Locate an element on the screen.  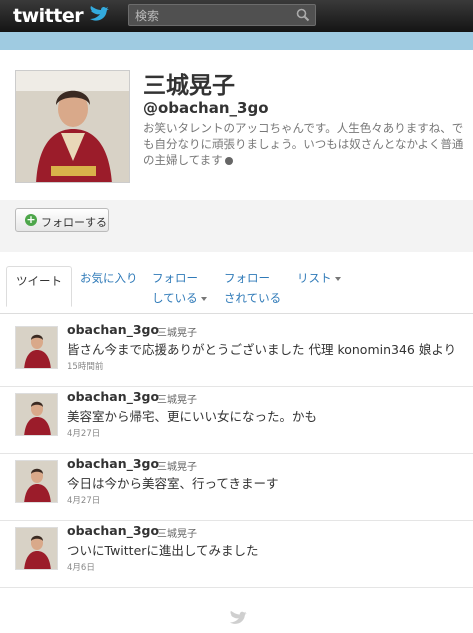
profile-banner is located at coordinates (236, 41).